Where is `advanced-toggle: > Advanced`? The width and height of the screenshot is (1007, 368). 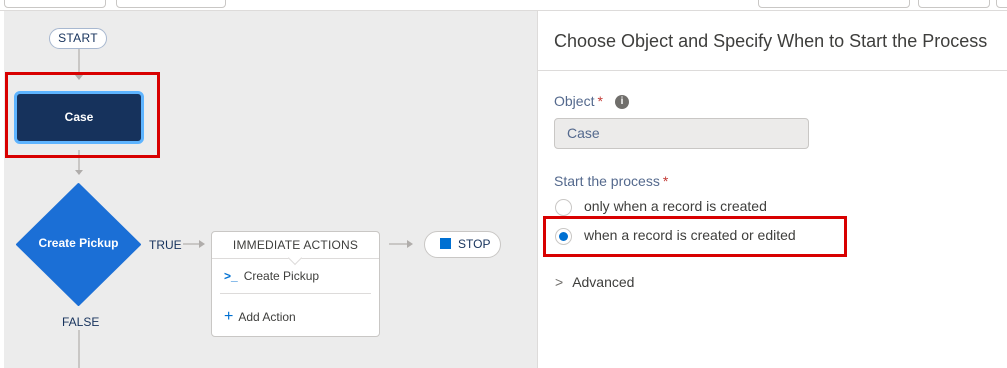
advanced-toggle: > Advanced is located at coordinates (594, 282).